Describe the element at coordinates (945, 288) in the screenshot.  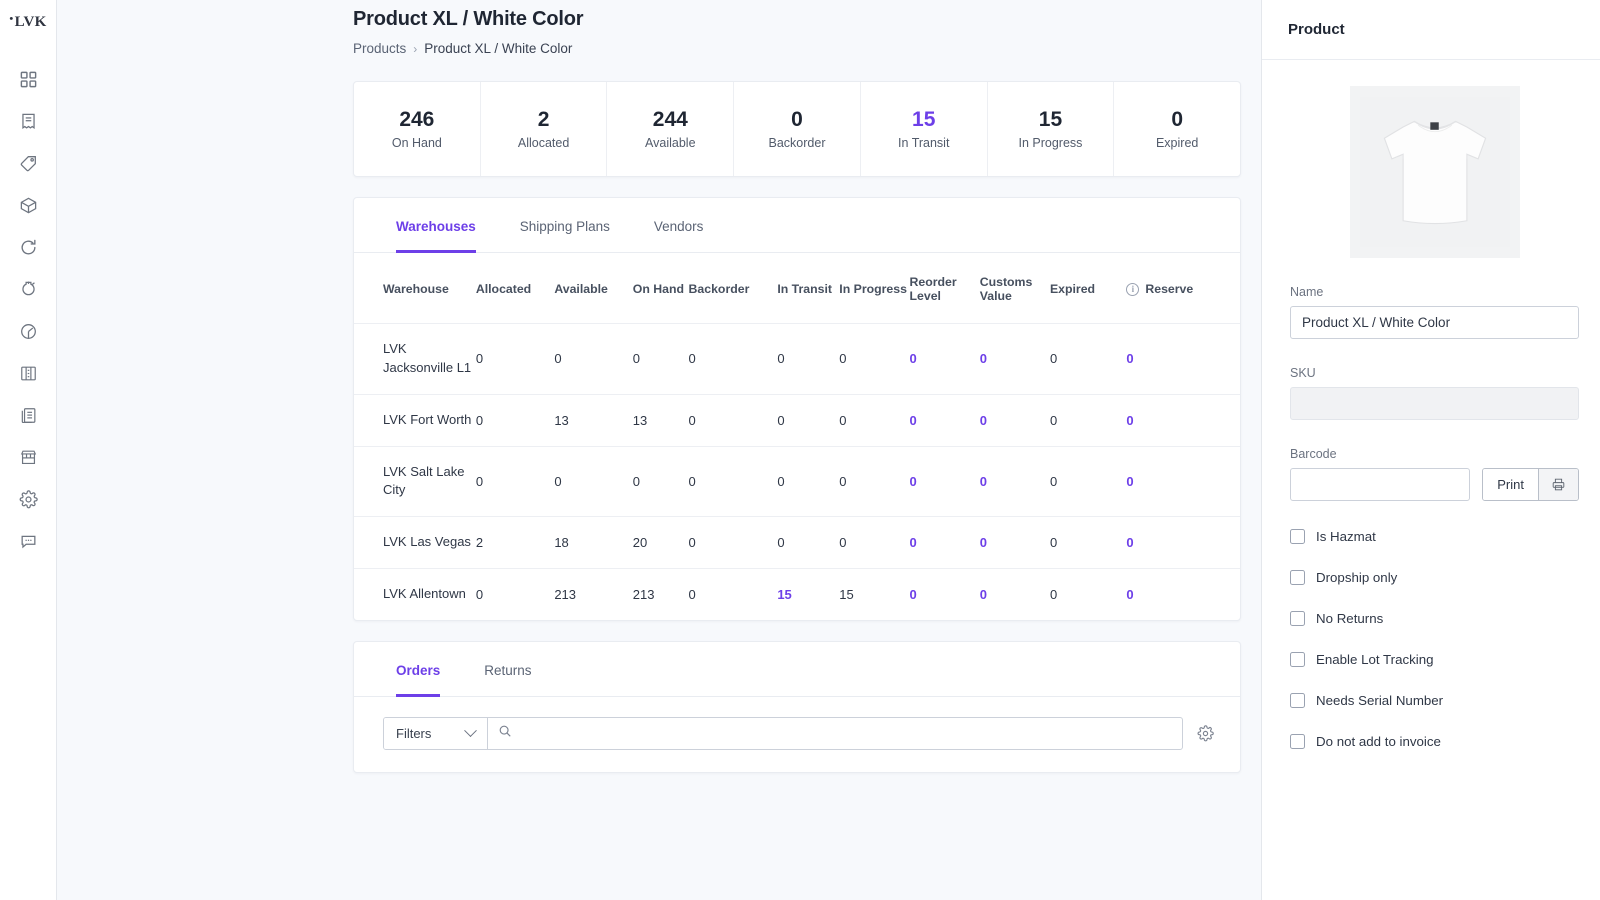
I see `col-reorder-level: Reorder Level` at that location.